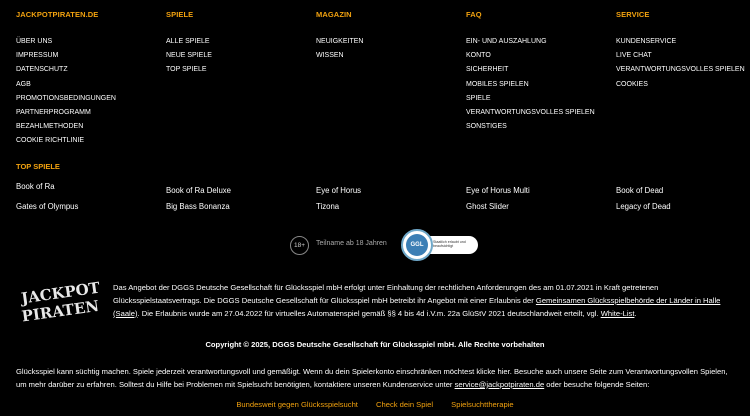 This screenshot has height=416, width=750. What do you see at coordinates (449, 244) in the screenshot?
I see `ggl-label-text: Staatlich erlaubt und beaufsichtigt` at bounding box center [449, 244].